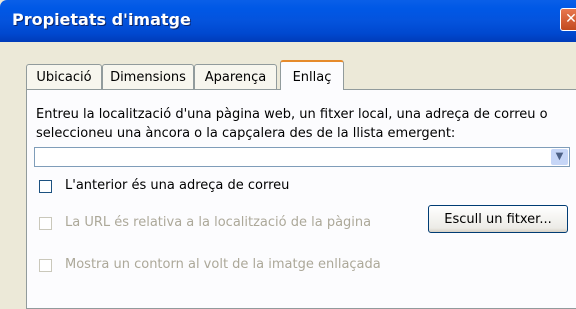  Describe the element at coordinates (101, 19) in the screenshot. I see `window-title: Propietats d'imatge` at that location.